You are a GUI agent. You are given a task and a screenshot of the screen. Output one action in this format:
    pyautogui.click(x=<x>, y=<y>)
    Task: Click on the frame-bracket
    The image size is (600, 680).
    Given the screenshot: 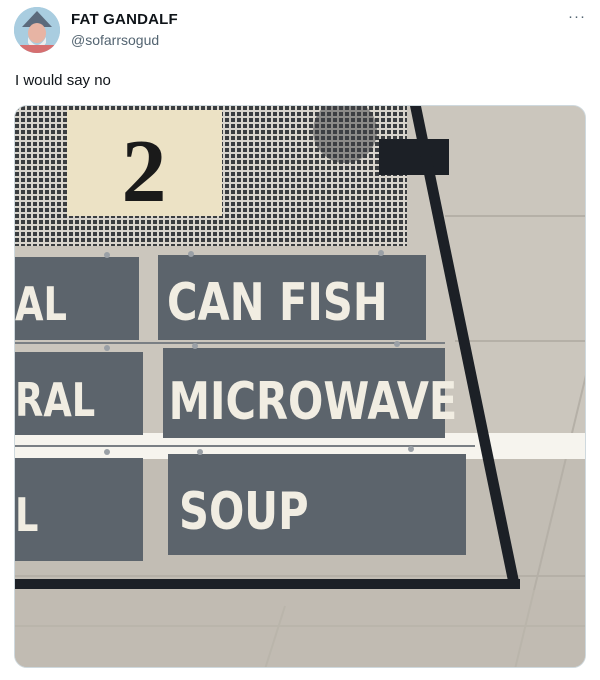 What is the action you would take?
    pyautogui.click(x=414, y=157)
    